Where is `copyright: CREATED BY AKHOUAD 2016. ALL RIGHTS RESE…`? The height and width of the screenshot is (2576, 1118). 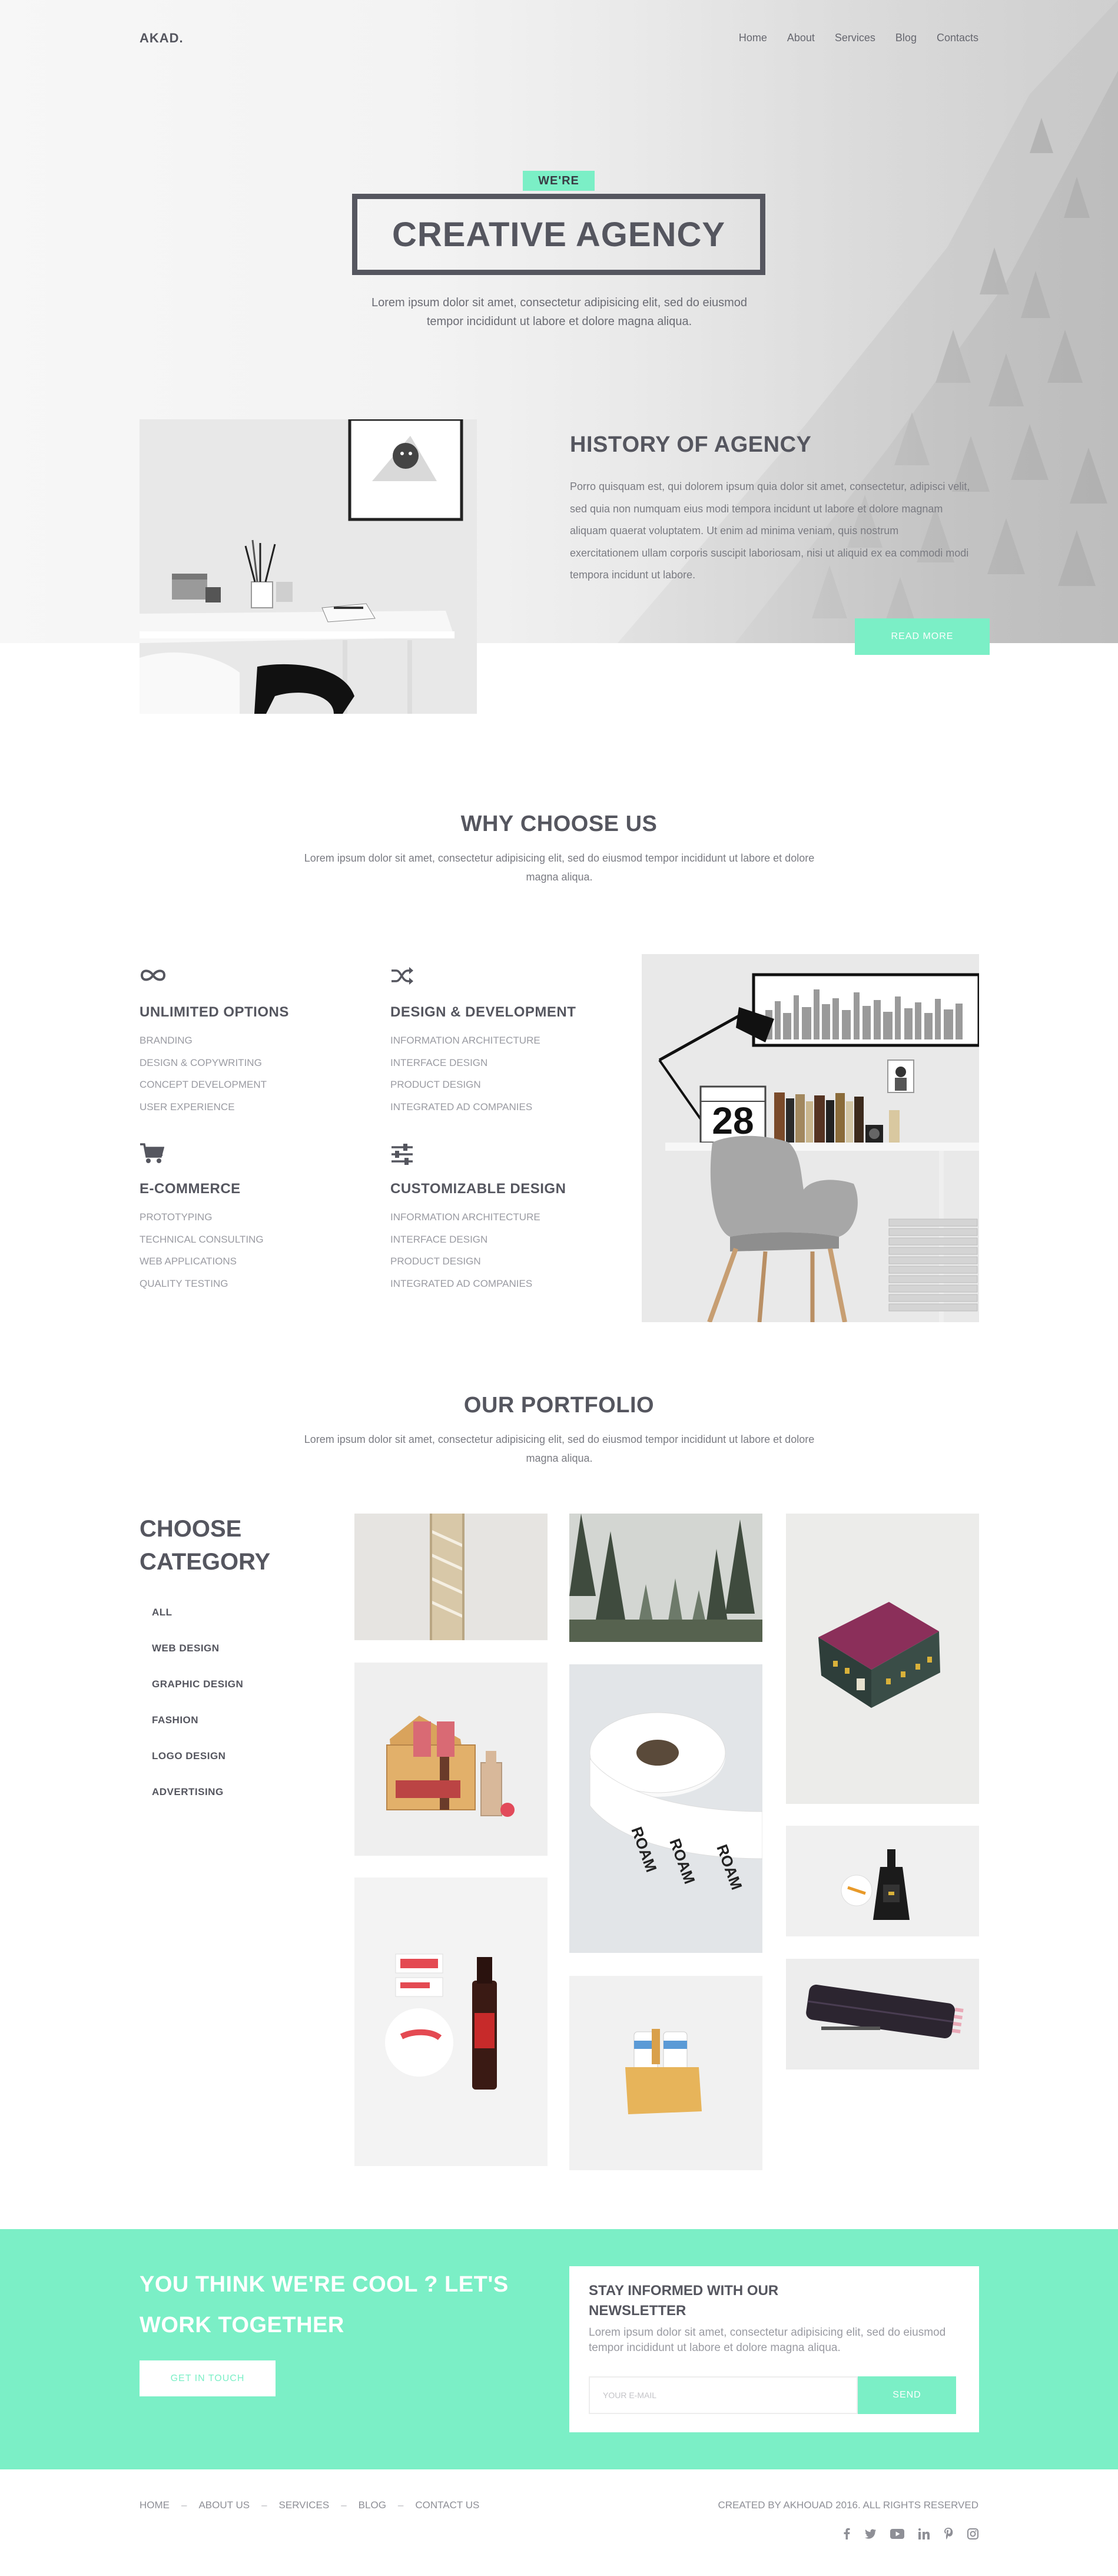 copyright: CREATED BY AKHOUAD 2016. ALL RIGHTS RESE… is located at coordinates (848, 2505).